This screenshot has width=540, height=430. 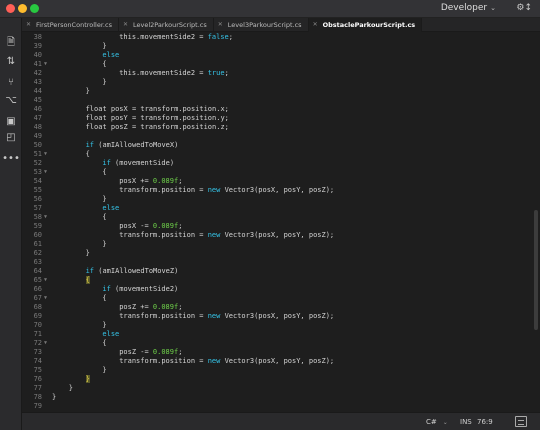 What do you see at coordinates (11, 158) in the screenshot?
I see `more-icon: •••` at bounding box center [11, 158].